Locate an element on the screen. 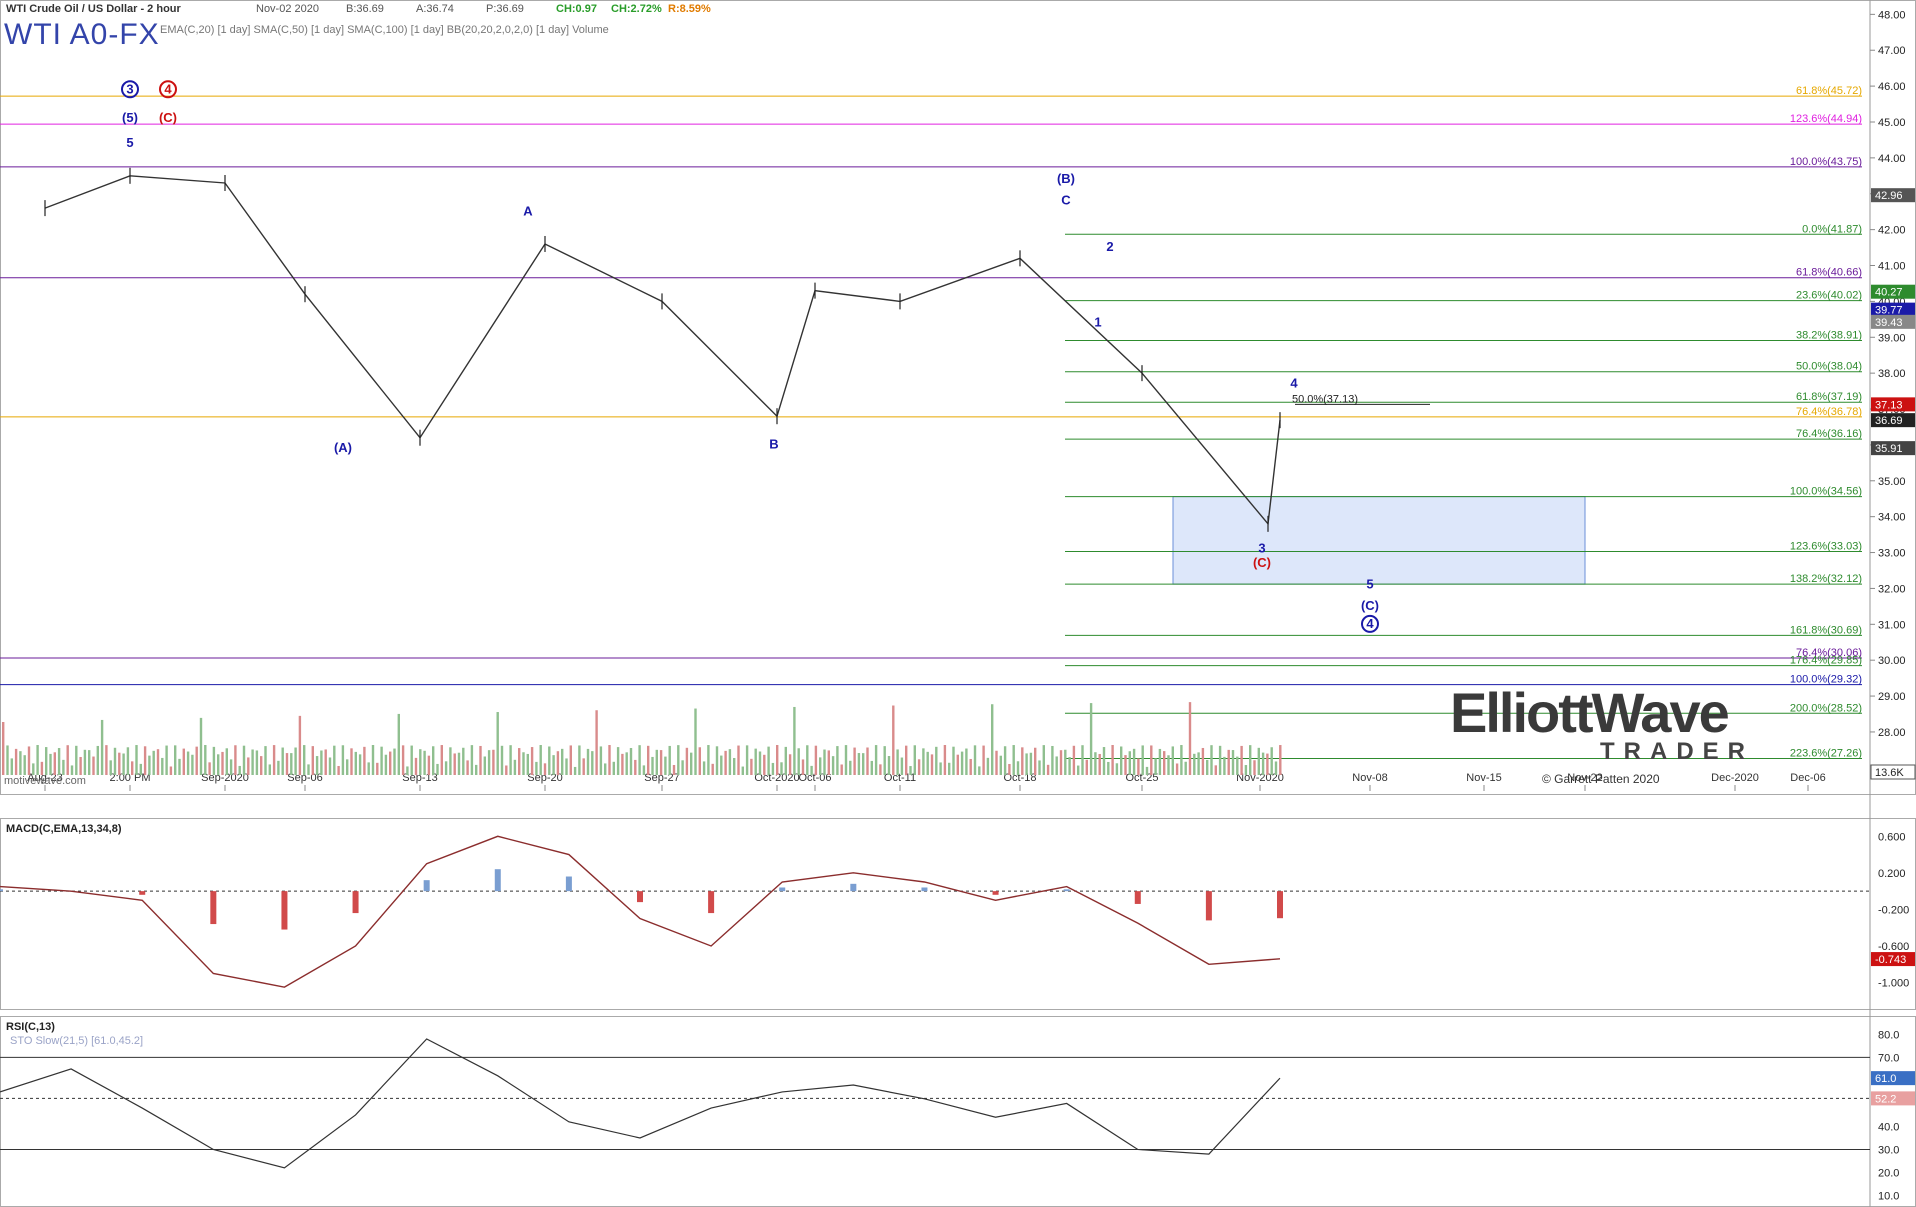 Image resolution: width=1916 pixels, height=1207 pixels. wave-label: (C) is located at coordinates (1370, 605).